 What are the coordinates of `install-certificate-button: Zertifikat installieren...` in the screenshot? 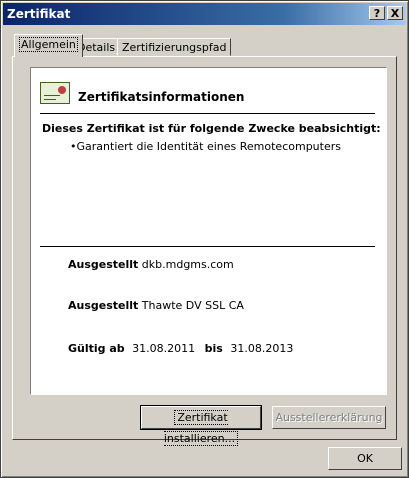 It's located at (201, 425).